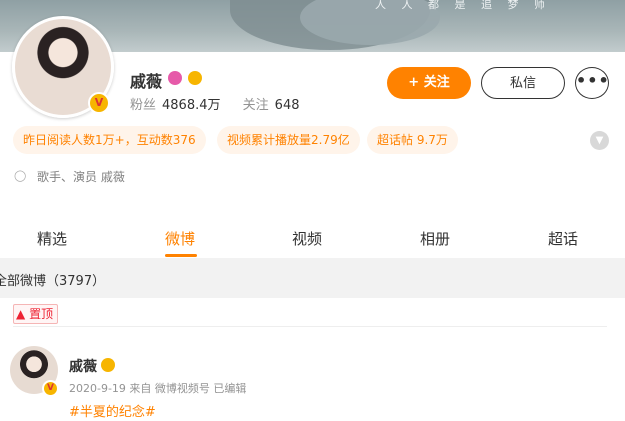  What do you see at coordinates (191, 105) in the screenshot?
I see `fans-count: 4868.4万` at bounding box center [191, 105].